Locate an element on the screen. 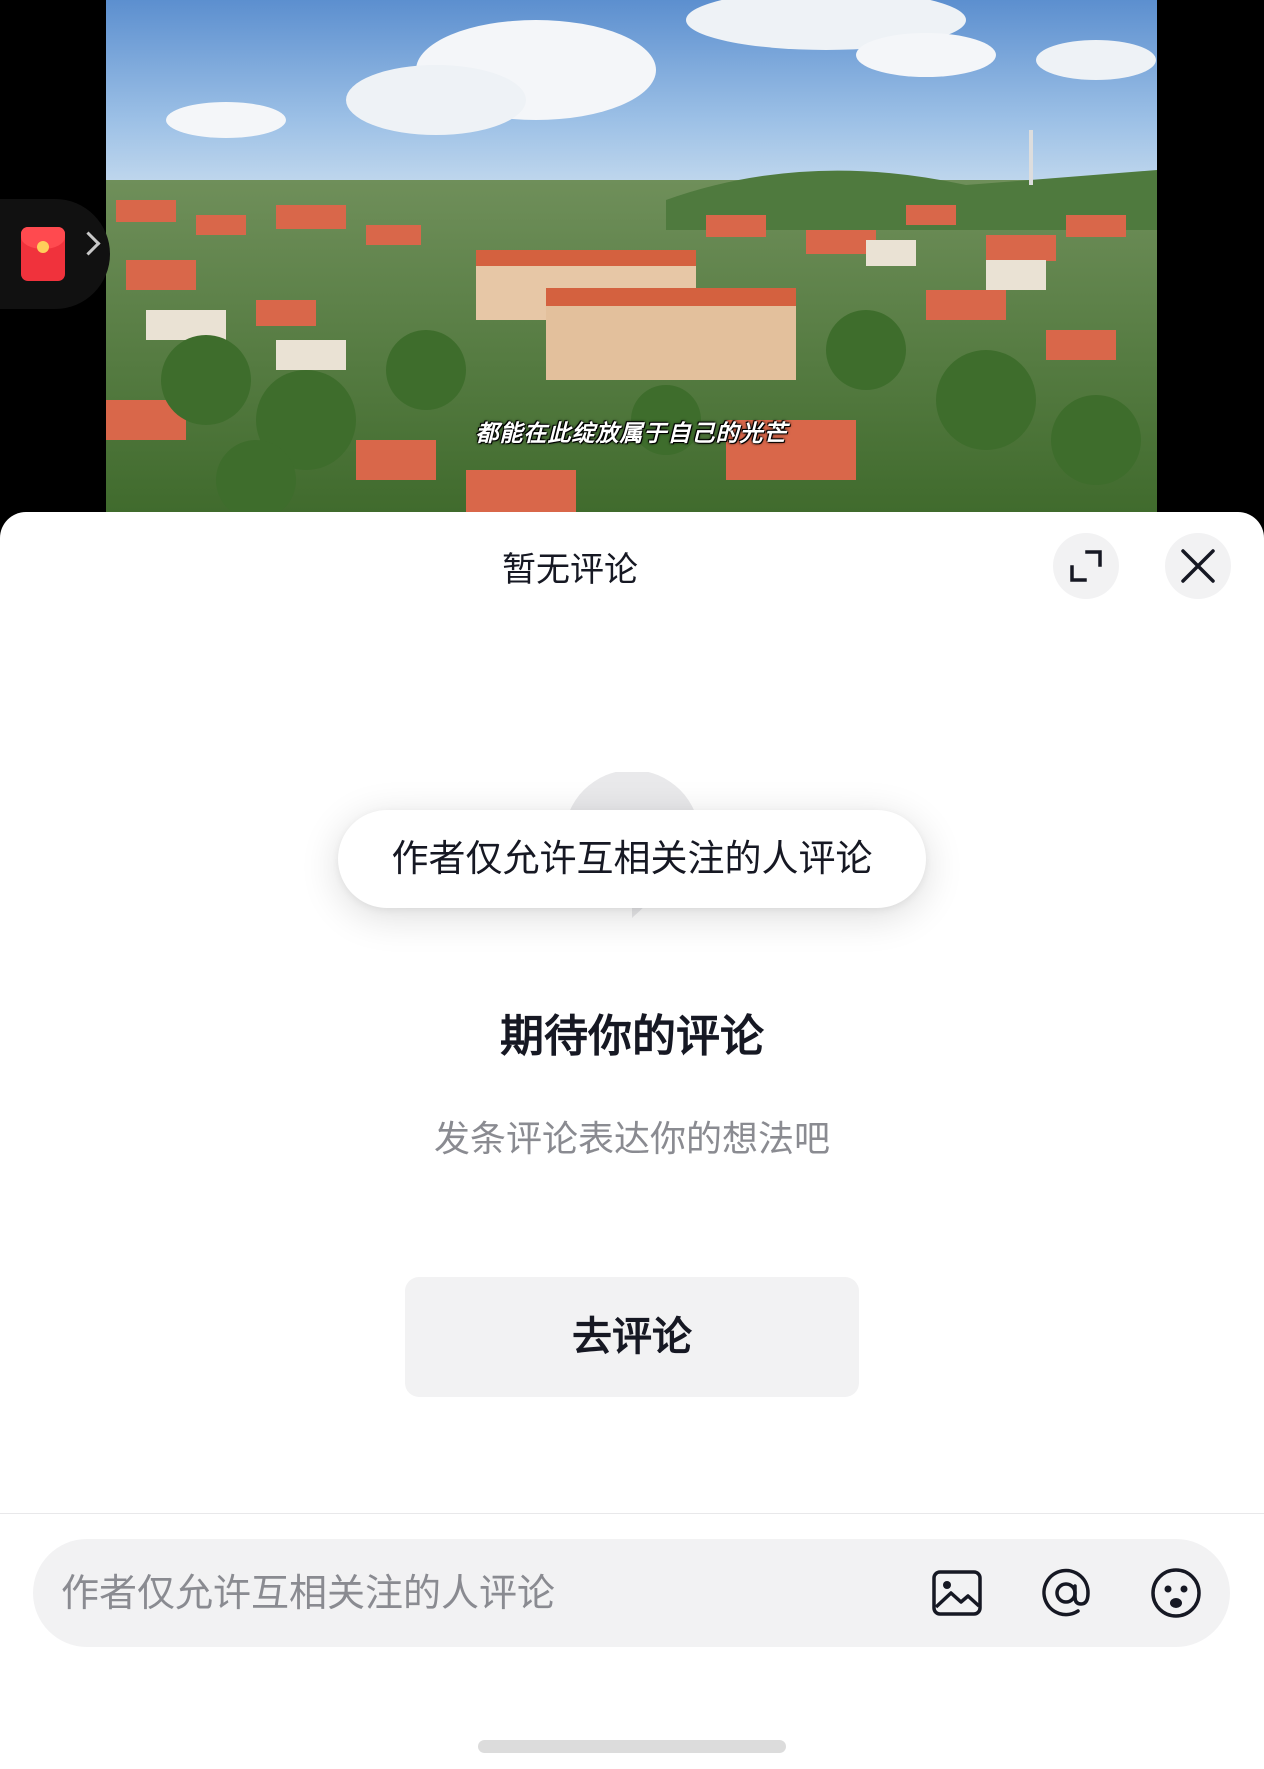  close-icon is located at coordinates (1198, 566).